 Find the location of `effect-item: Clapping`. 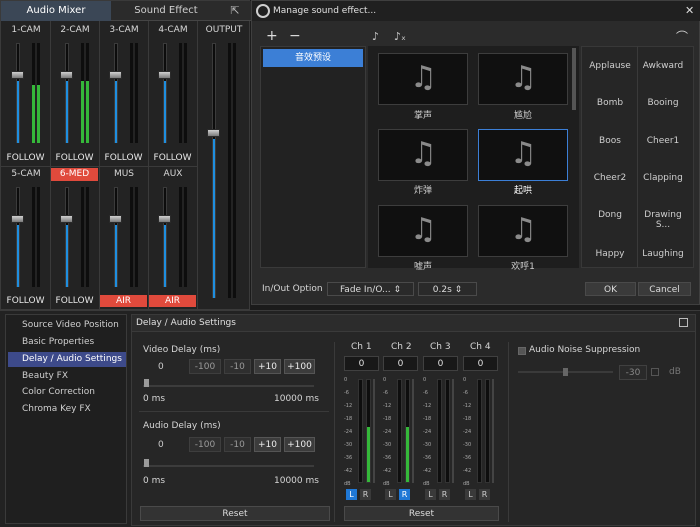

effect-item: Clapping is located at coordinates (663, 178).